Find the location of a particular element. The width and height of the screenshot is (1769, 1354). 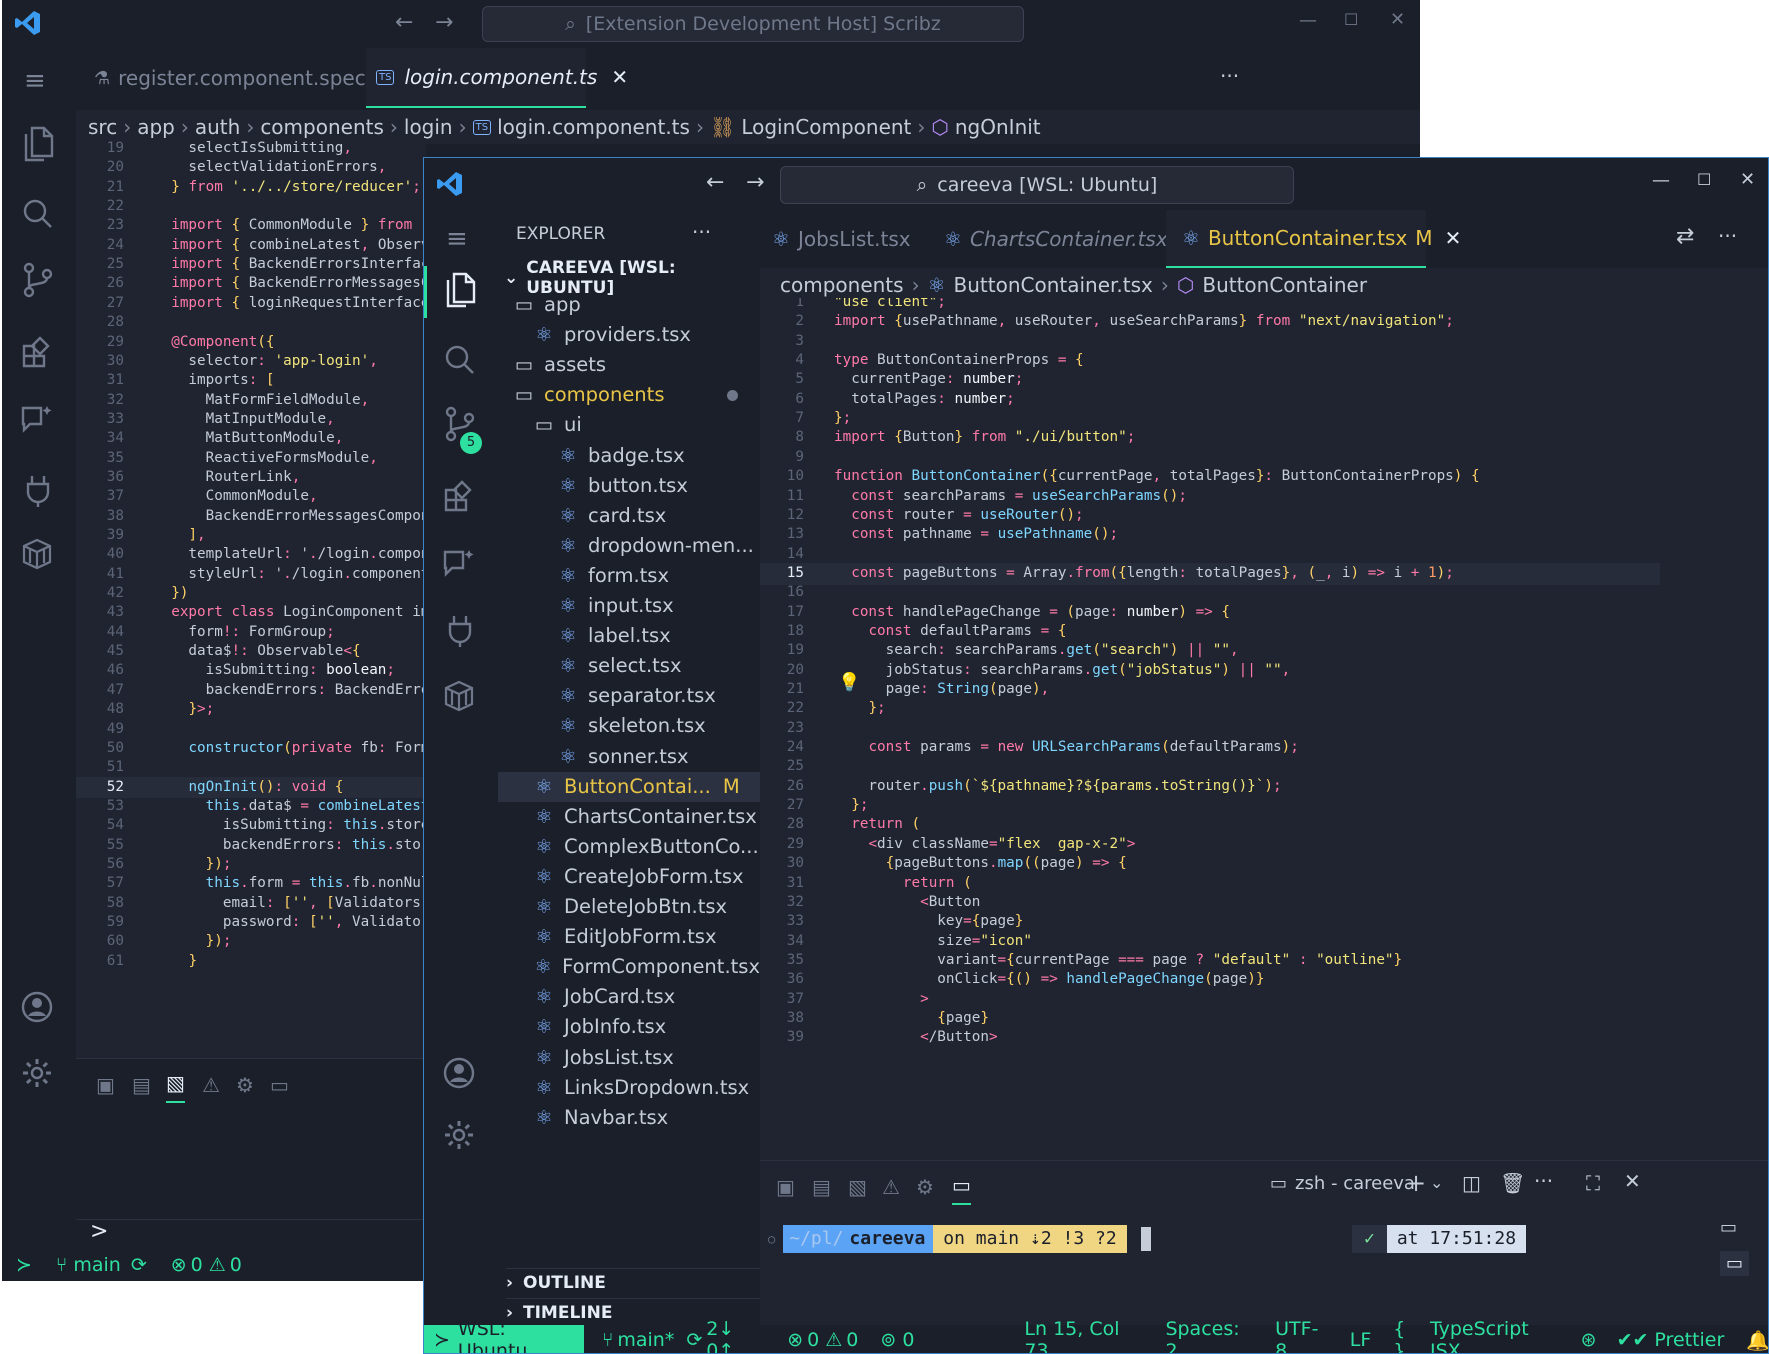

file-tree-item: ▭ assets is located at coordinates (629, 365).